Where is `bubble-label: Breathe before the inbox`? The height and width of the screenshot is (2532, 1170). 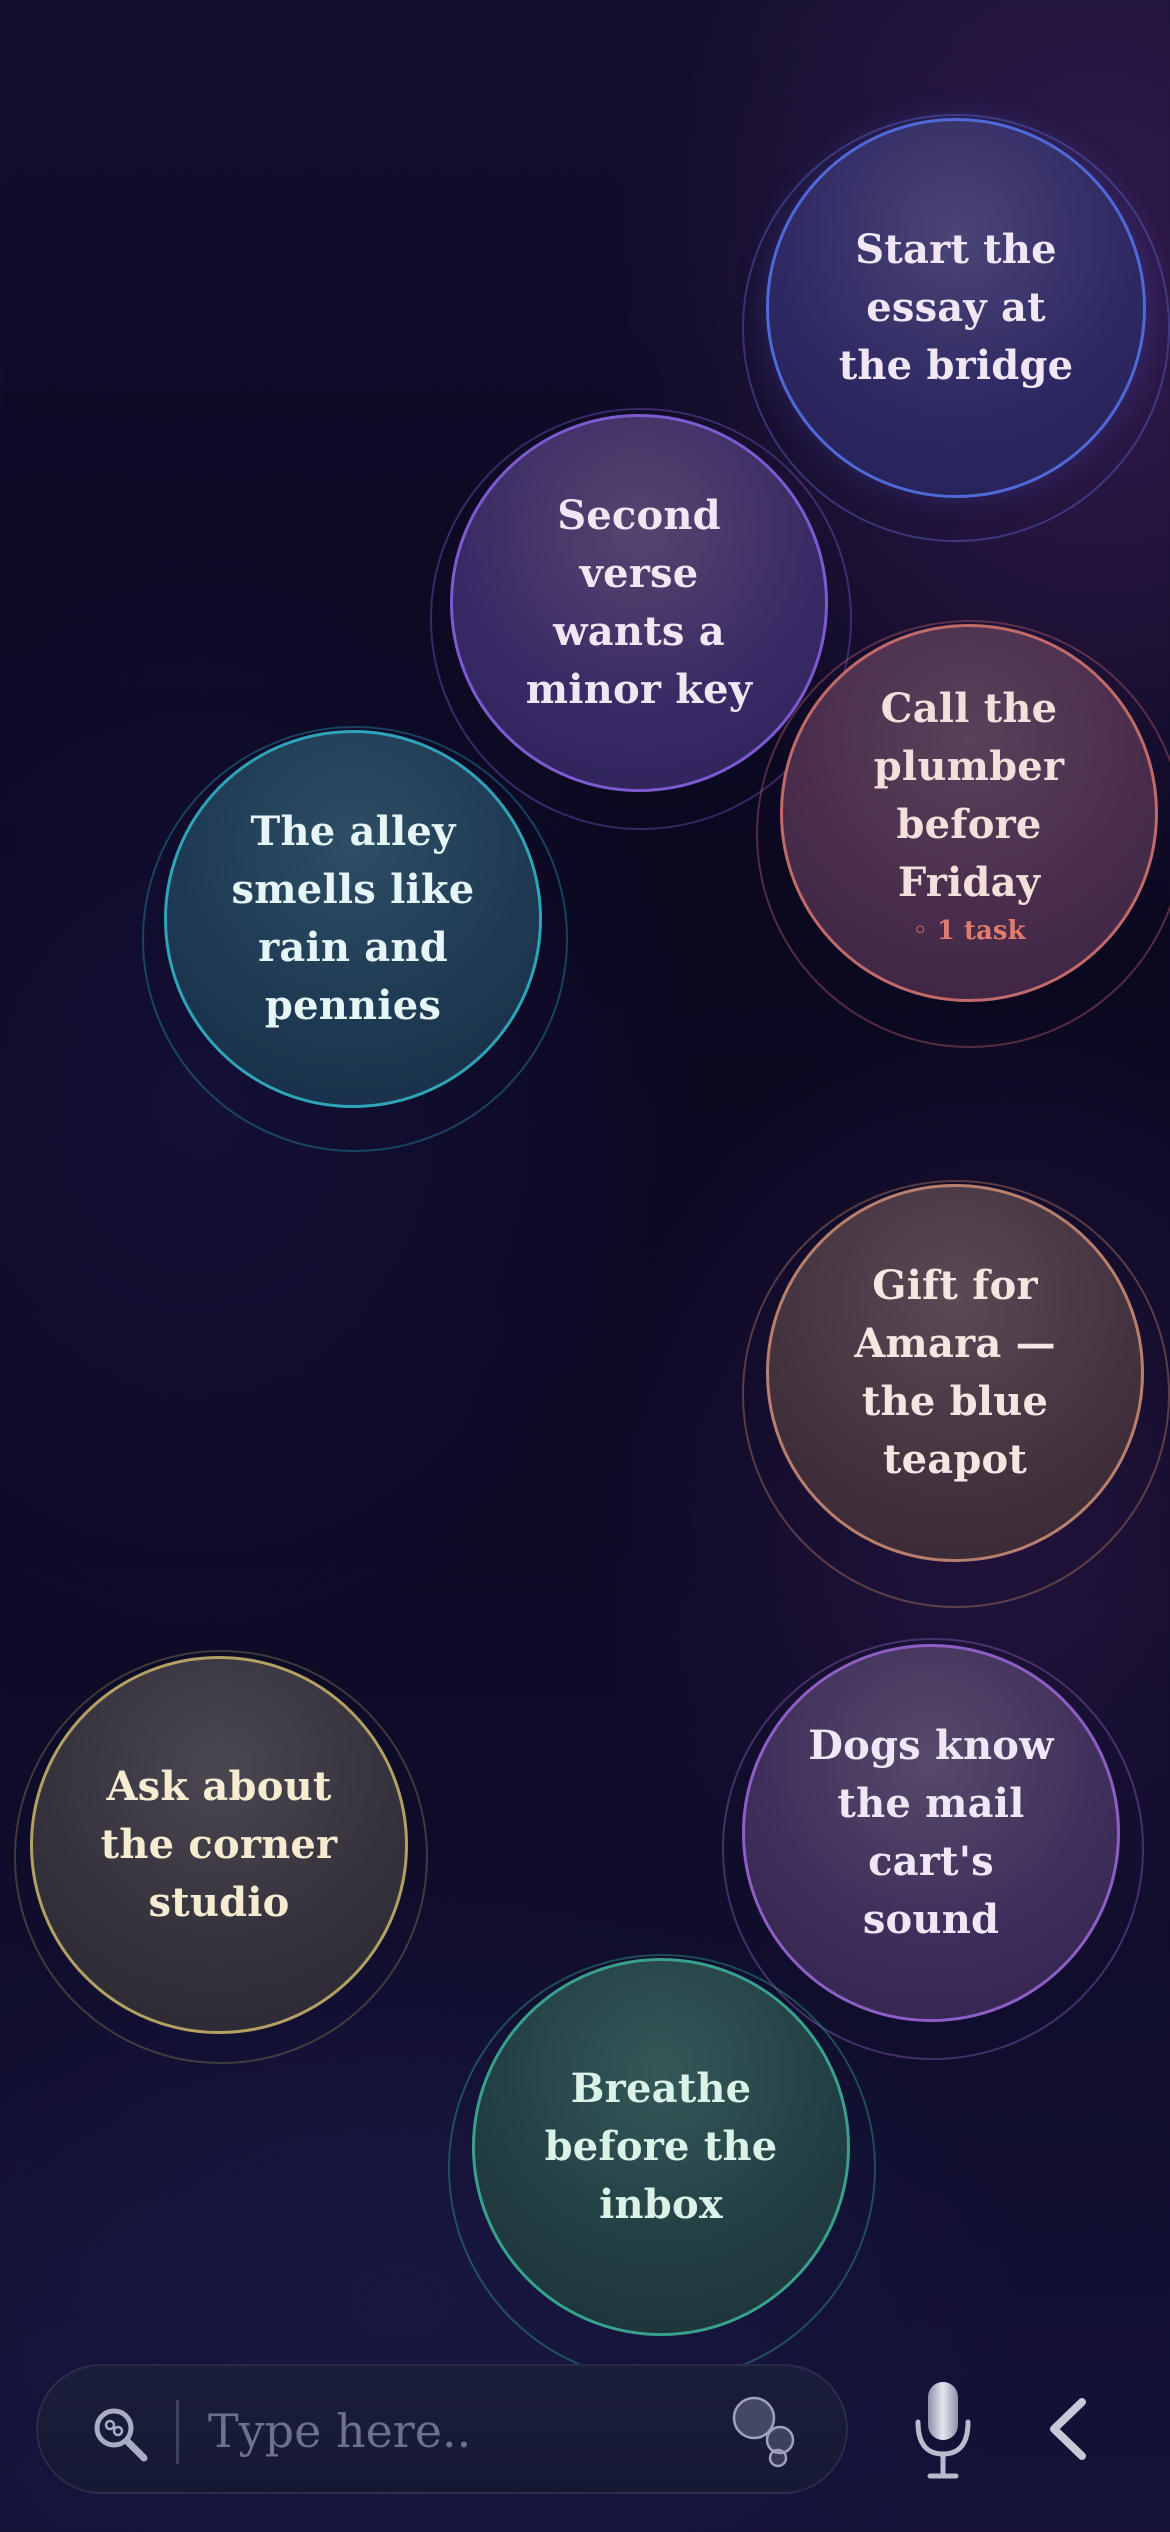 bubble-label: Breathe before the inbox is located at coordinates (661, 2146).